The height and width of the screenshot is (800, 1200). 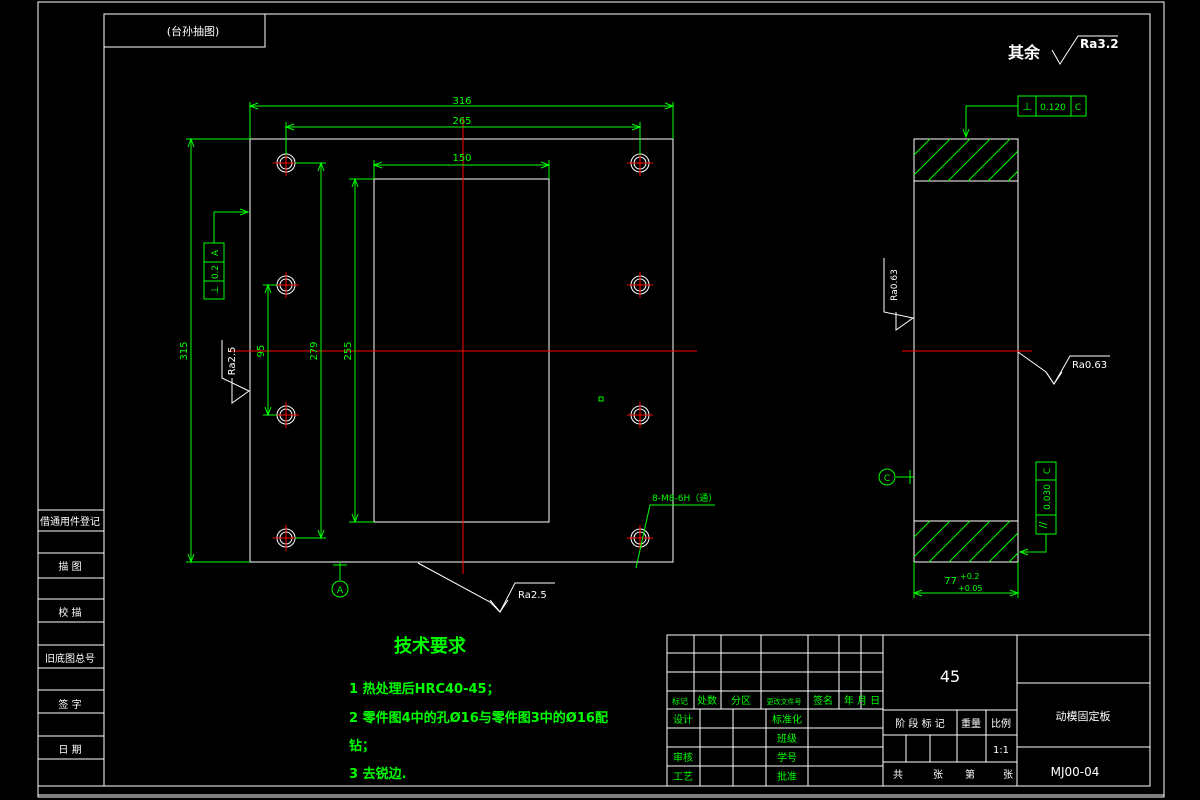 What do you see at coordinates (193, 31) in the screenshot?
I see `header-box-label: (台孙抽图)` at bounding box center [193, 31].